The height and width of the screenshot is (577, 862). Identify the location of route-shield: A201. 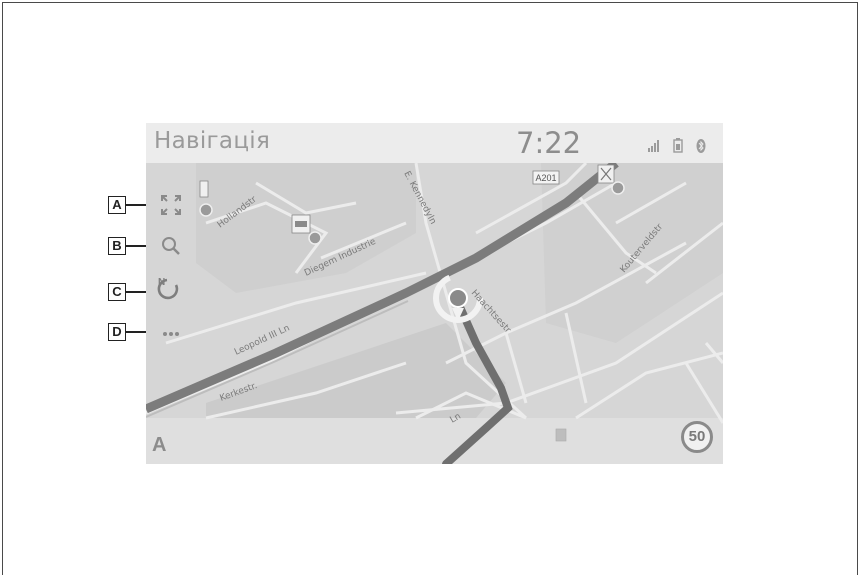
(546, 177).